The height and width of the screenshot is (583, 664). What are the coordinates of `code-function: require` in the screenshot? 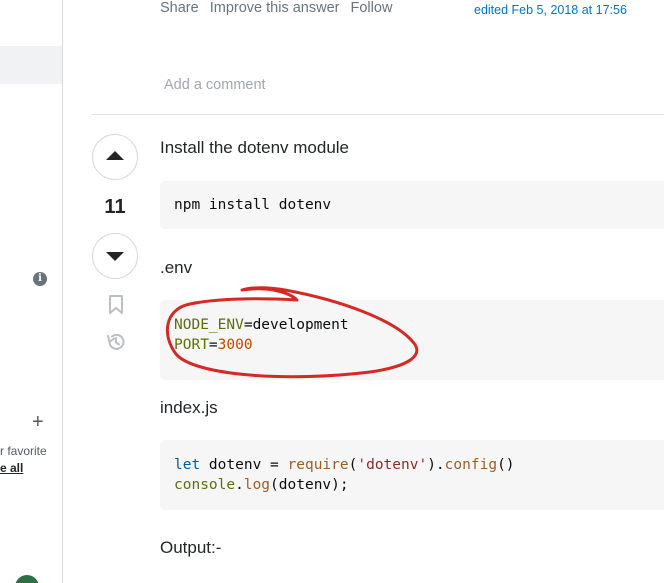 It's located at (318, 465).